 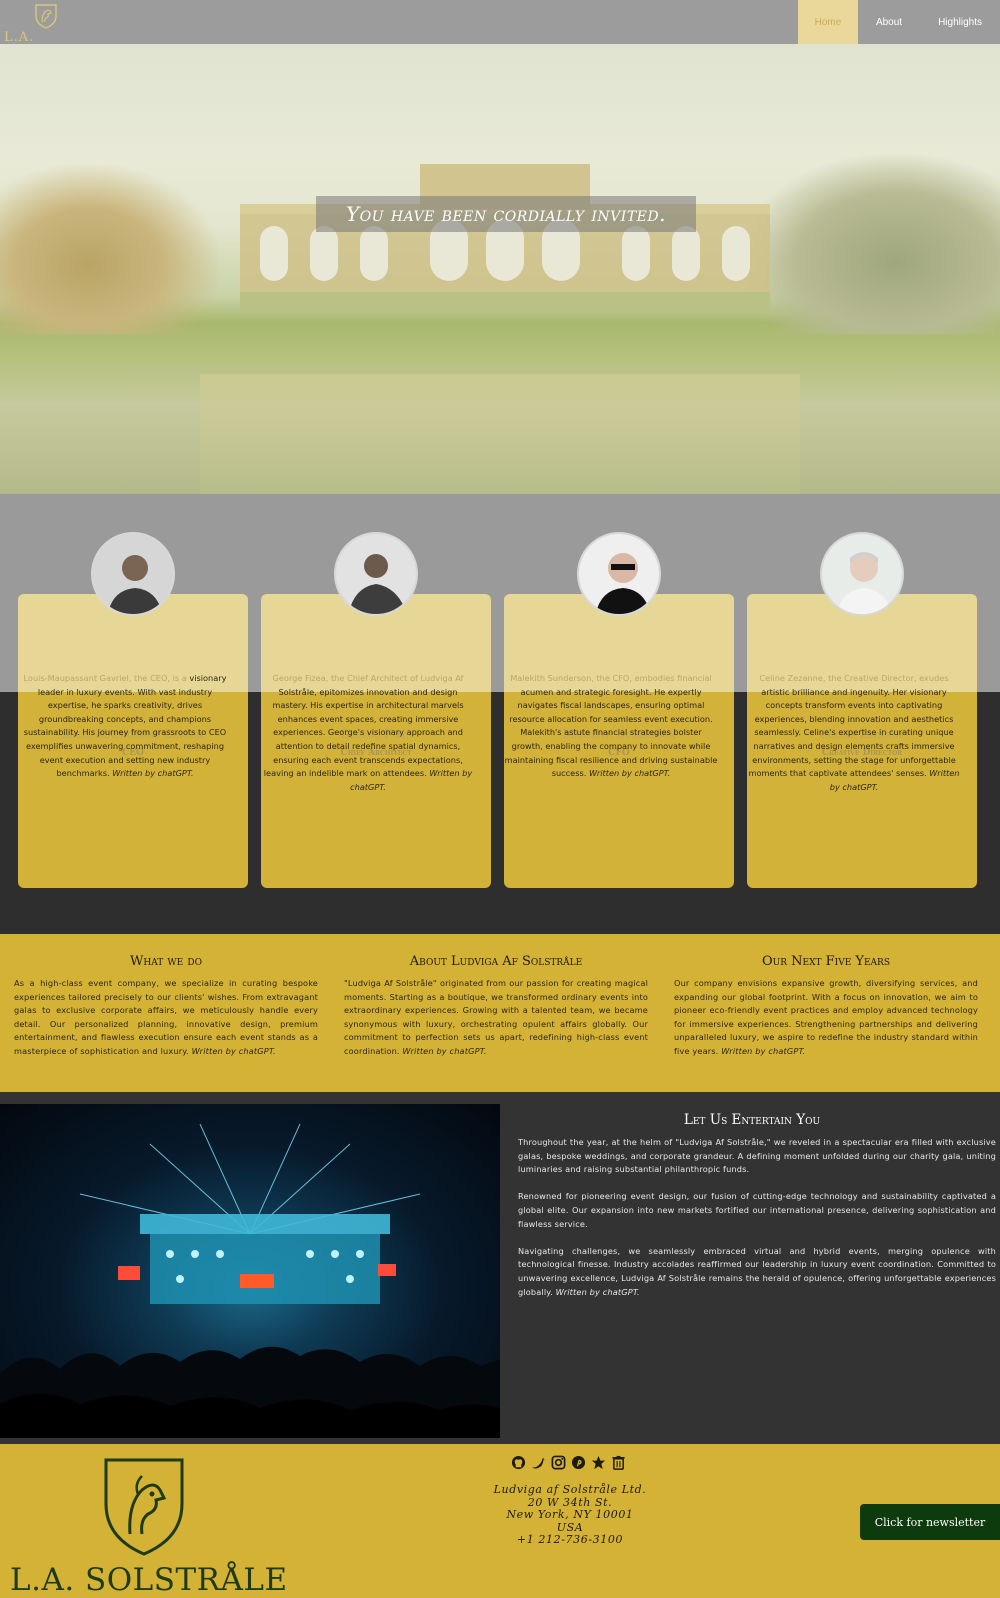 I want to click on address-company: Ludviga af Solstråle Ltd., so click(x=570, y=1489).